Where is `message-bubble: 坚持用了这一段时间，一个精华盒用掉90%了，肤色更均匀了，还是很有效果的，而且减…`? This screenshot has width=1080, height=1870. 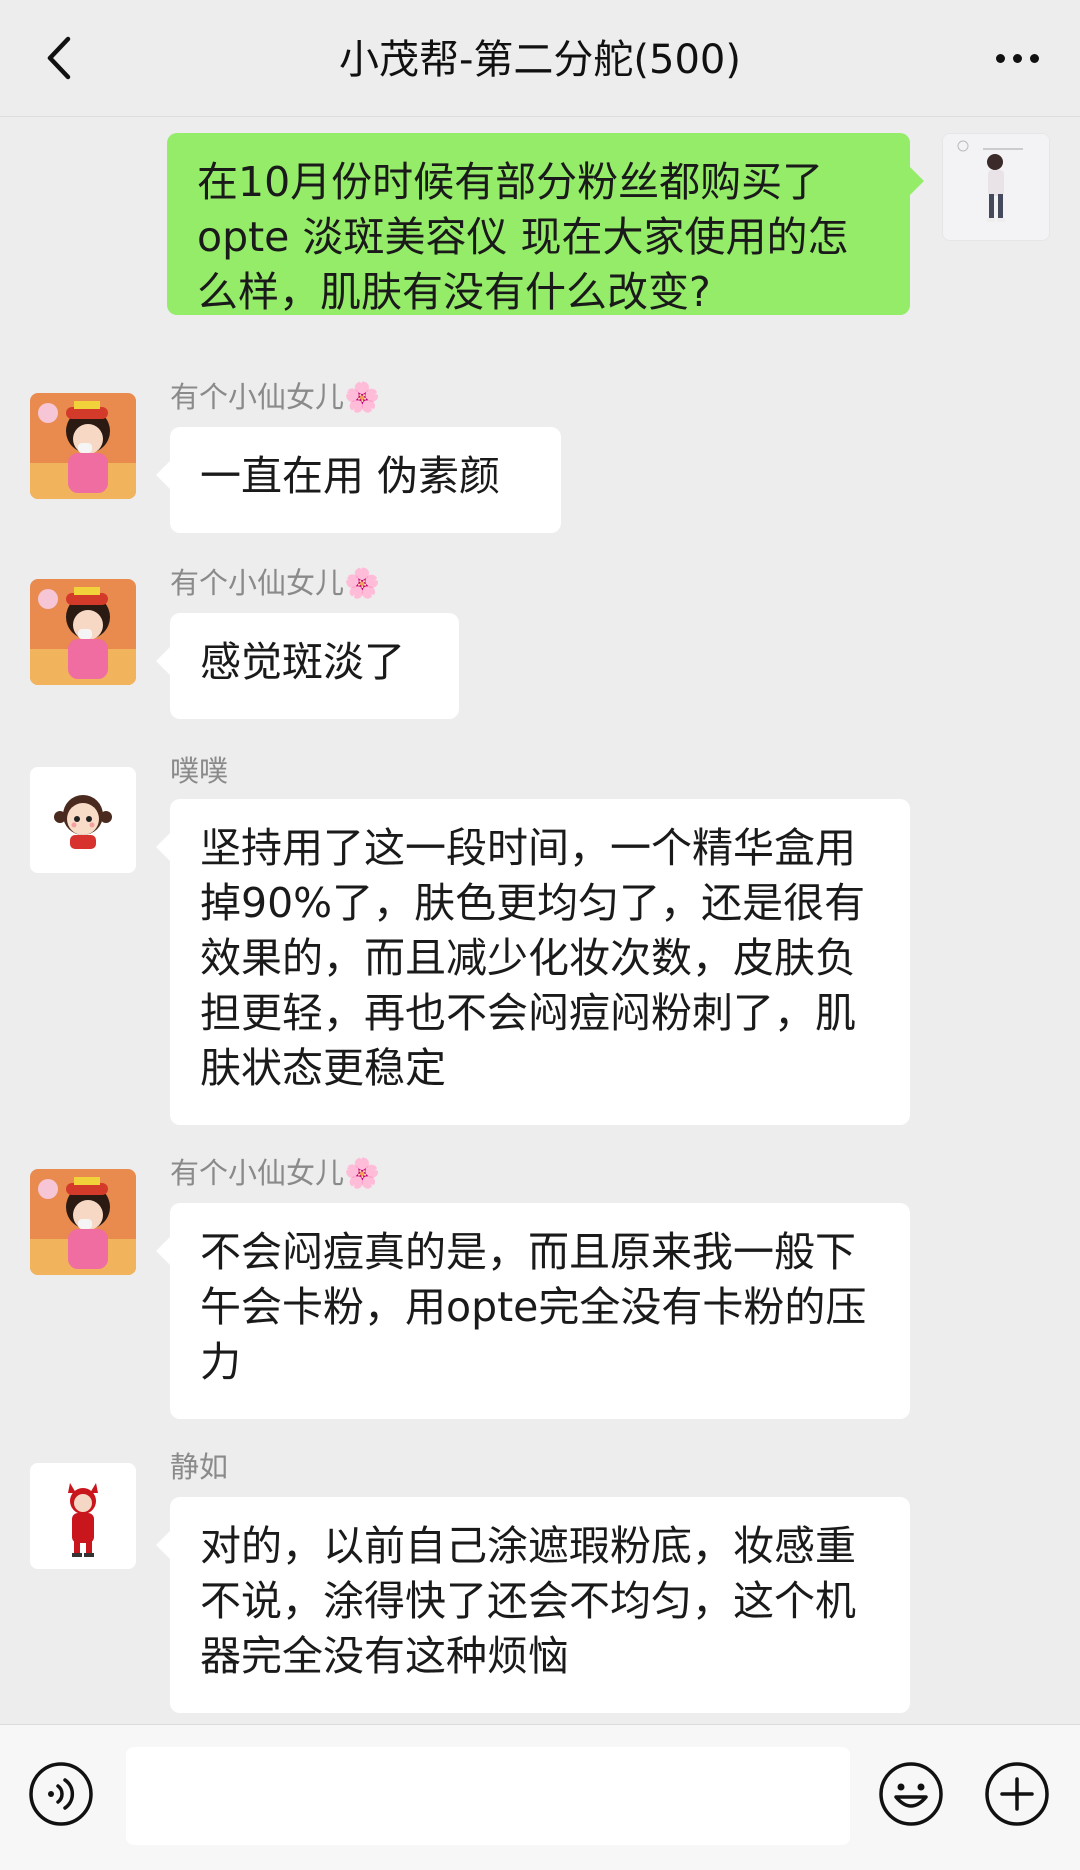
message-bubble: 坚持用了这一段时间，一个精华盒用掉90%了，肤色更均匀了，还是很有效果的，而且减… is located at coordinates (533, 962).